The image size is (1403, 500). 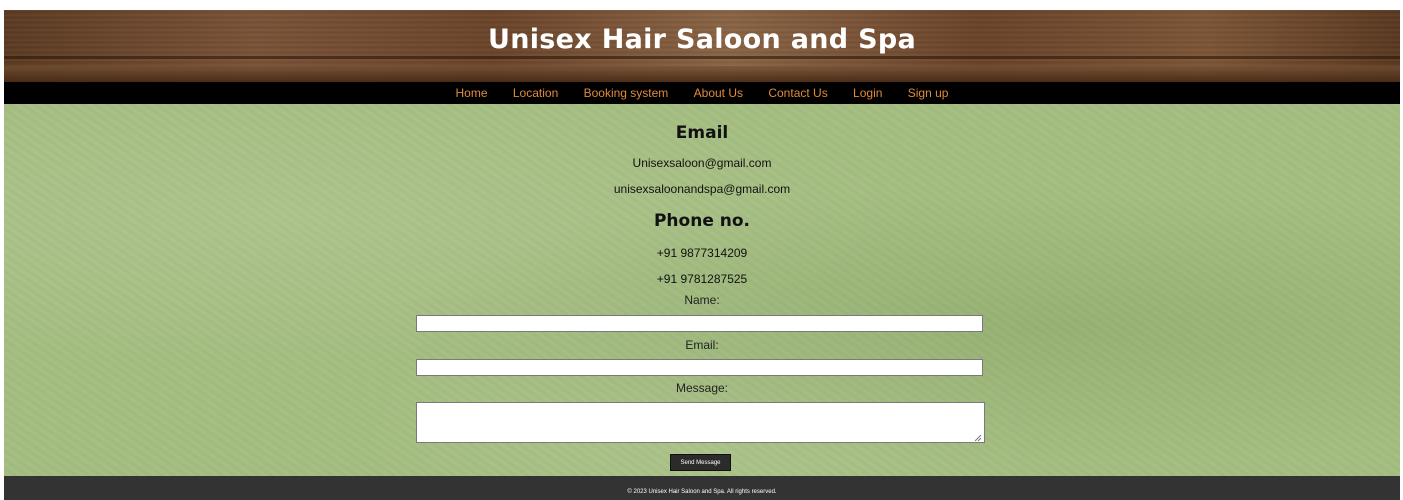 I want to click on nav-link-sign-up: Sign up, so click(x=928, y=93).